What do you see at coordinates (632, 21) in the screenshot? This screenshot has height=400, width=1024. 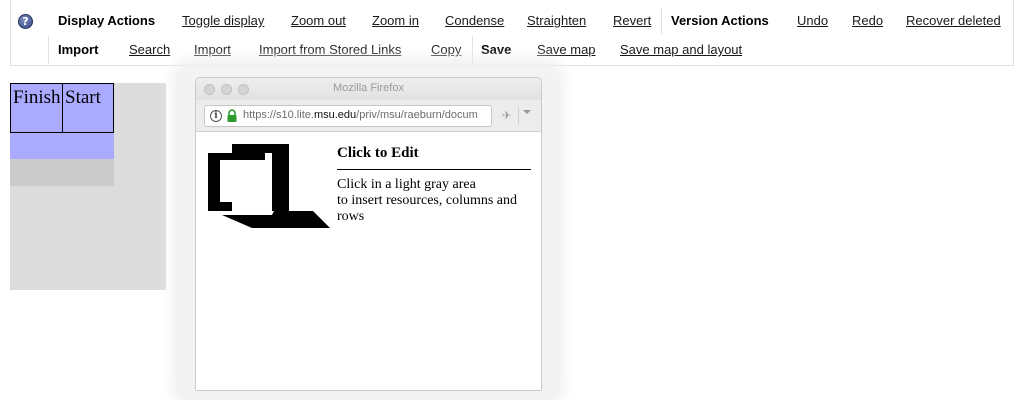 I see `revert-link: Revert` at bounding box center [632, 21].